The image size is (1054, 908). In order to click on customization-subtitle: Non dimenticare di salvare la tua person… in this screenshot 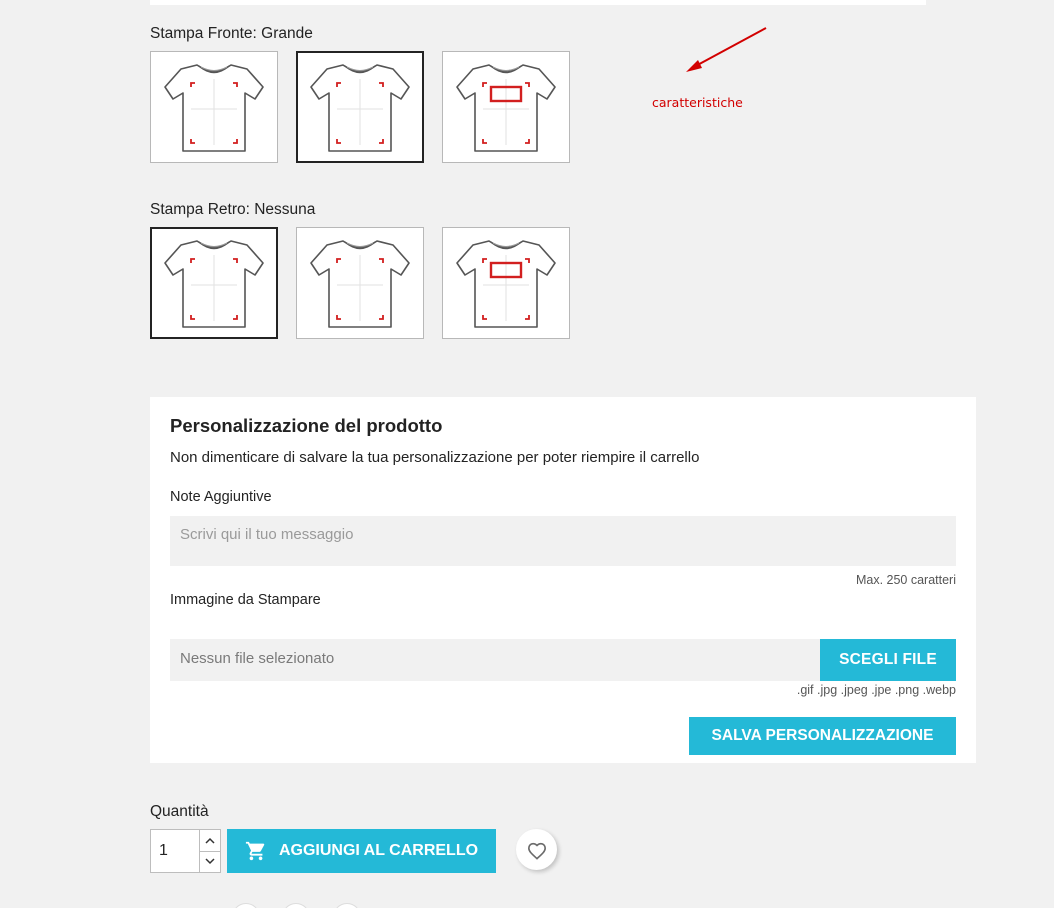, I will do `click(435, 457)`.